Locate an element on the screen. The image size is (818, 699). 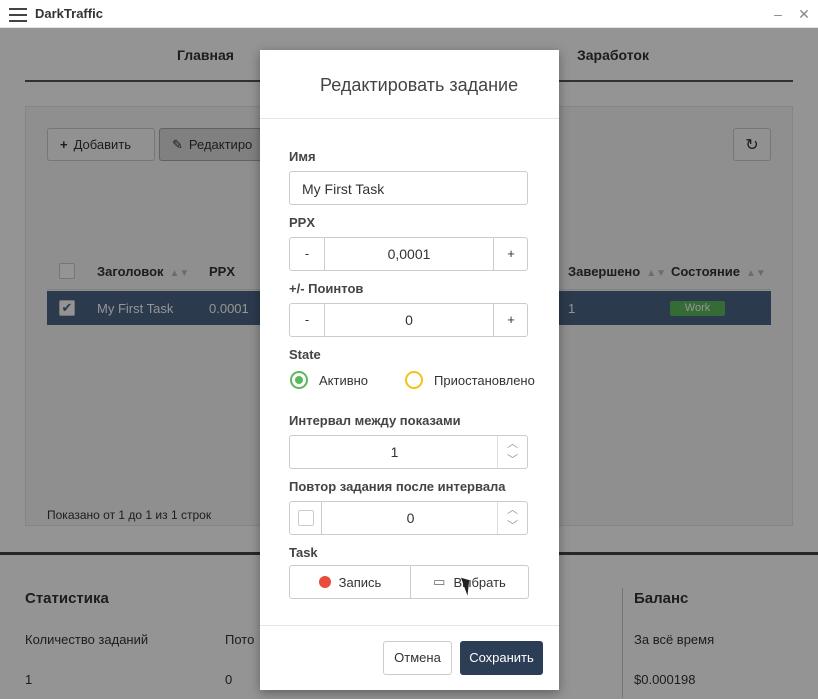
record-icon is located at coordinates (324, 582).